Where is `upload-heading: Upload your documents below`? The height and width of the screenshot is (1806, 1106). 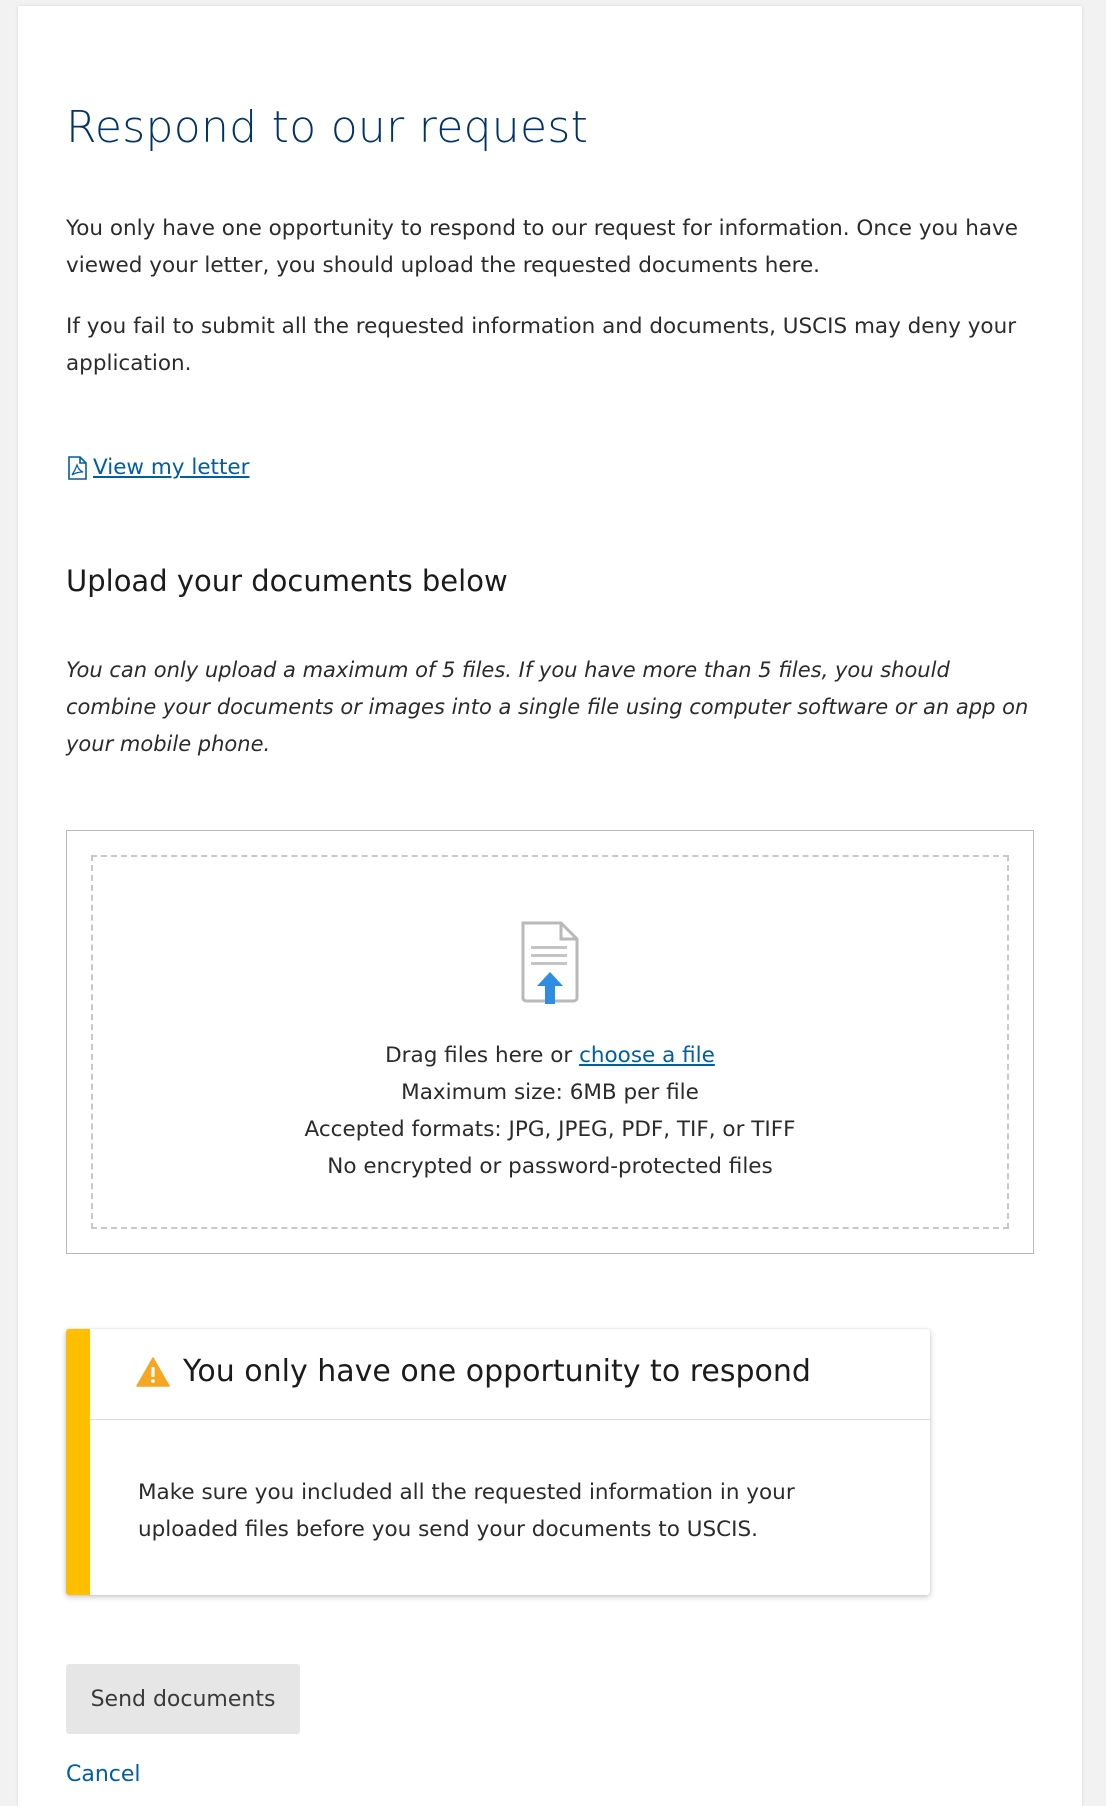 upload-heading: Upload your documents below is located at coordinates (287, 581).